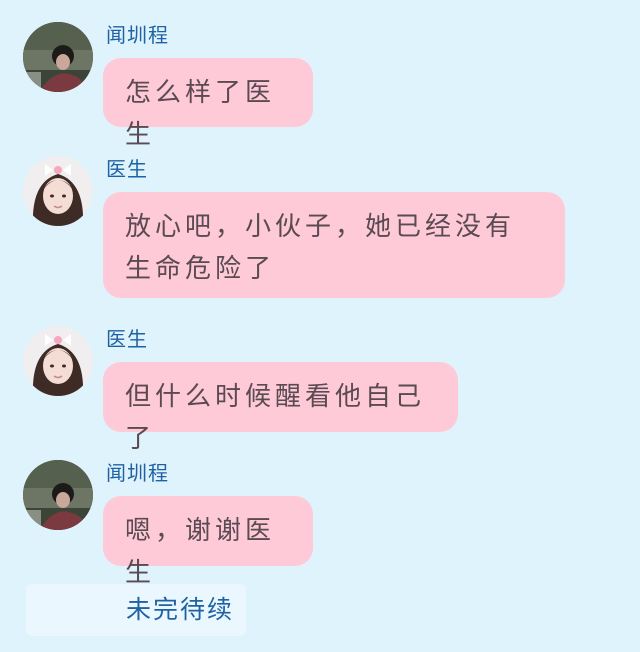 This screenshot has width=640, height=652. Describe the element at coordinates (208, 104) in the screenshot. I see `message-bubble: 怎么样了医生` at that location.